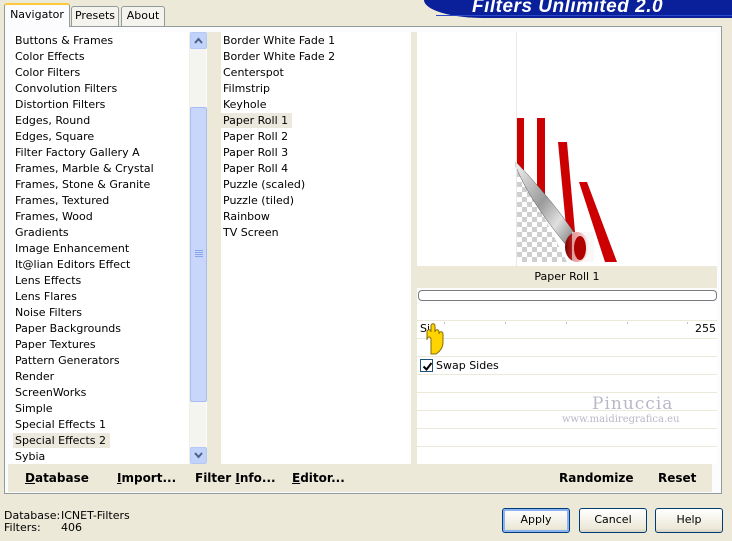  I want to click on filter-item: Paper Roll 2, so click(254, 136).